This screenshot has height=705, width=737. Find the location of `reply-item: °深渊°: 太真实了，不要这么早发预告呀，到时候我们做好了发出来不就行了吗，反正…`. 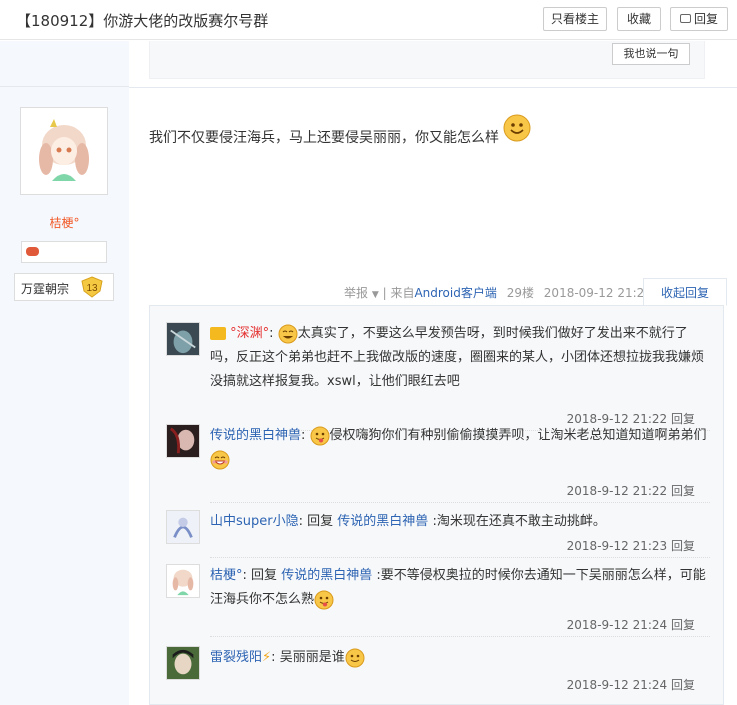

reply-item: °深渊°: 太真实了，不要这么早发预告呀，到时候我们做好了发出来不就行了吗，反正… is located at coordinates (438, 376).